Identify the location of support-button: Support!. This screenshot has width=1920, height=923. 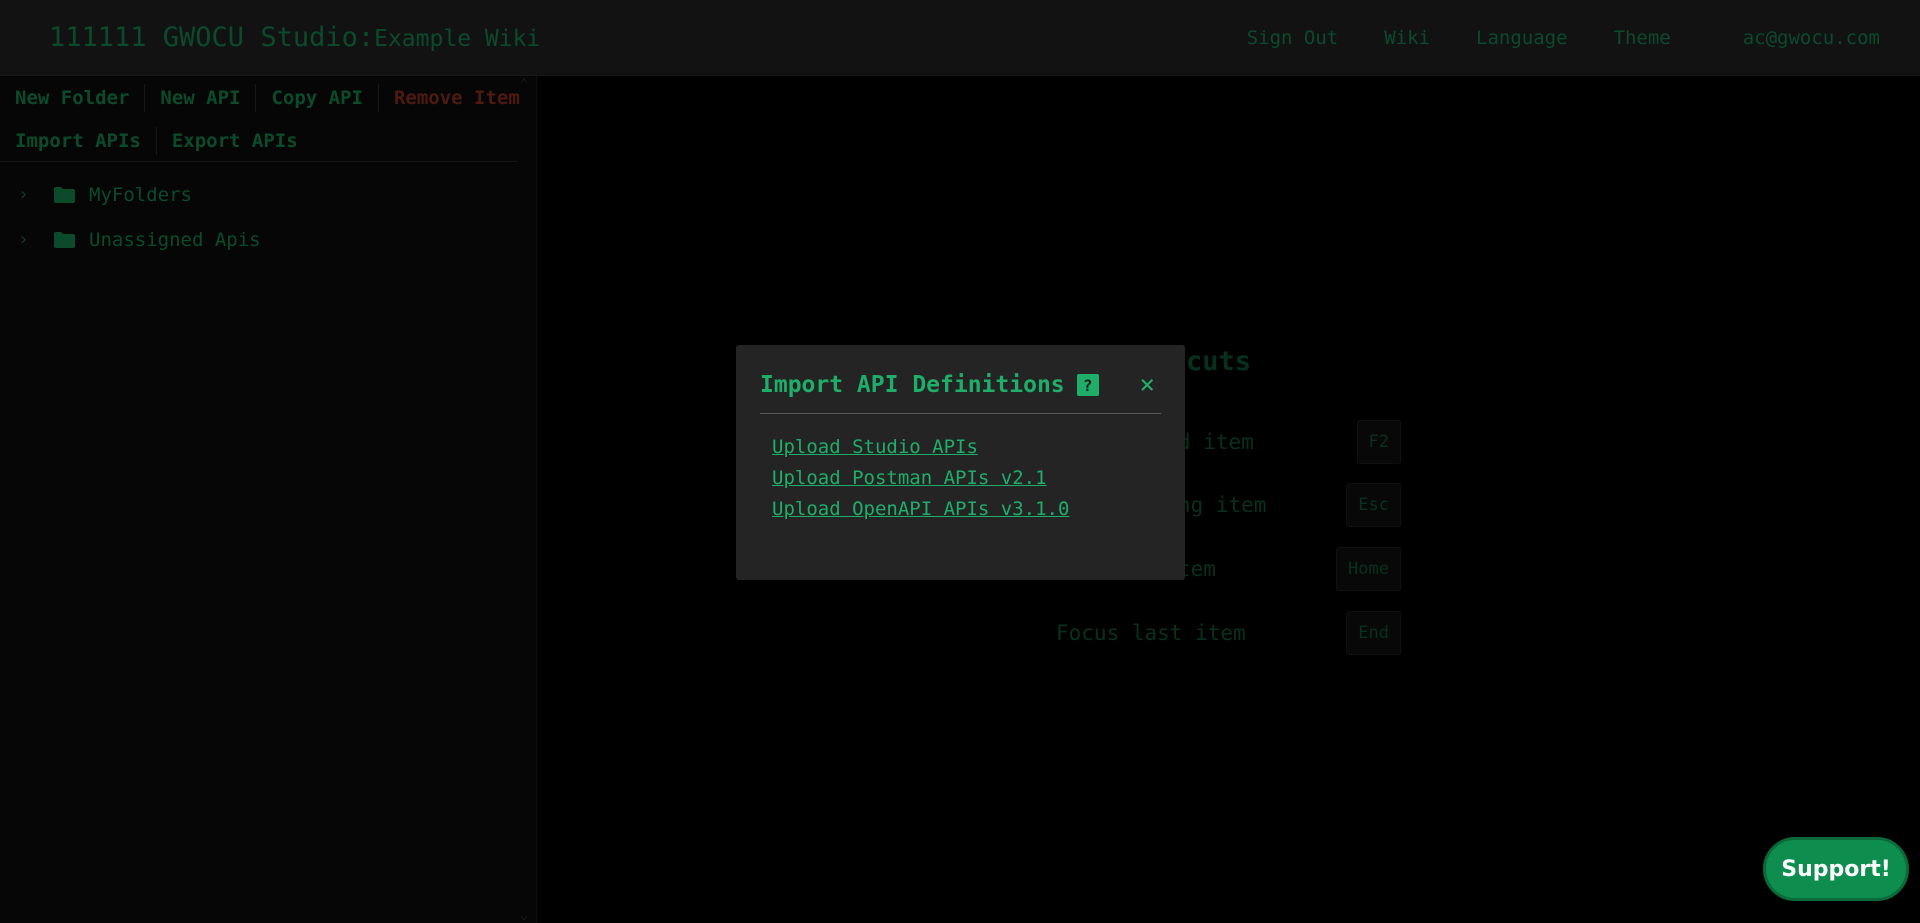
(1836, 869).